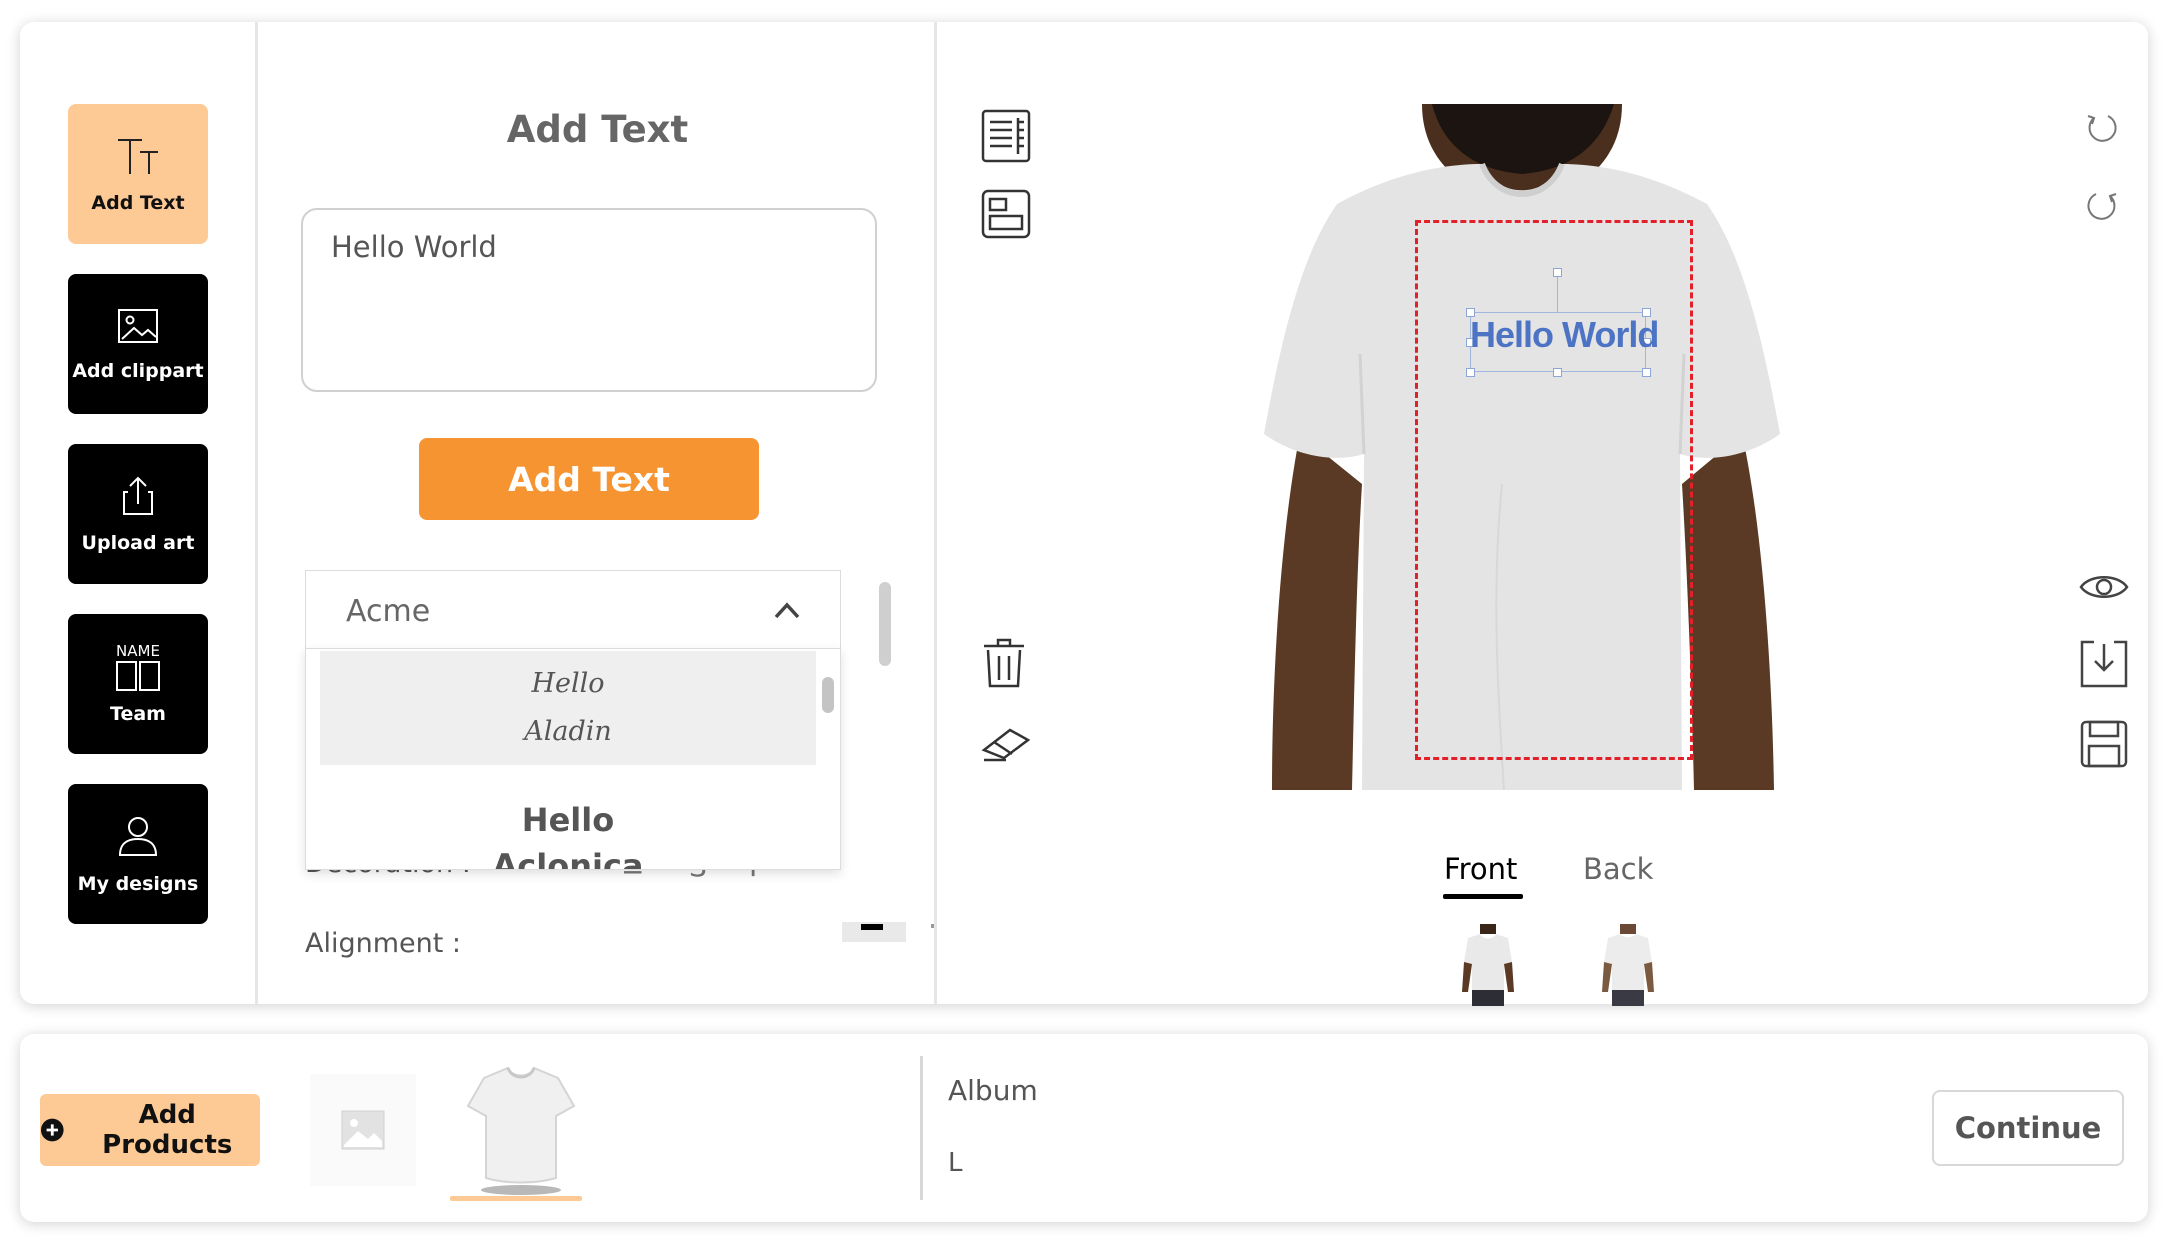 The image size is (2164, 1248). I want to click on dropdown-scrollbar, so click(828, 695).